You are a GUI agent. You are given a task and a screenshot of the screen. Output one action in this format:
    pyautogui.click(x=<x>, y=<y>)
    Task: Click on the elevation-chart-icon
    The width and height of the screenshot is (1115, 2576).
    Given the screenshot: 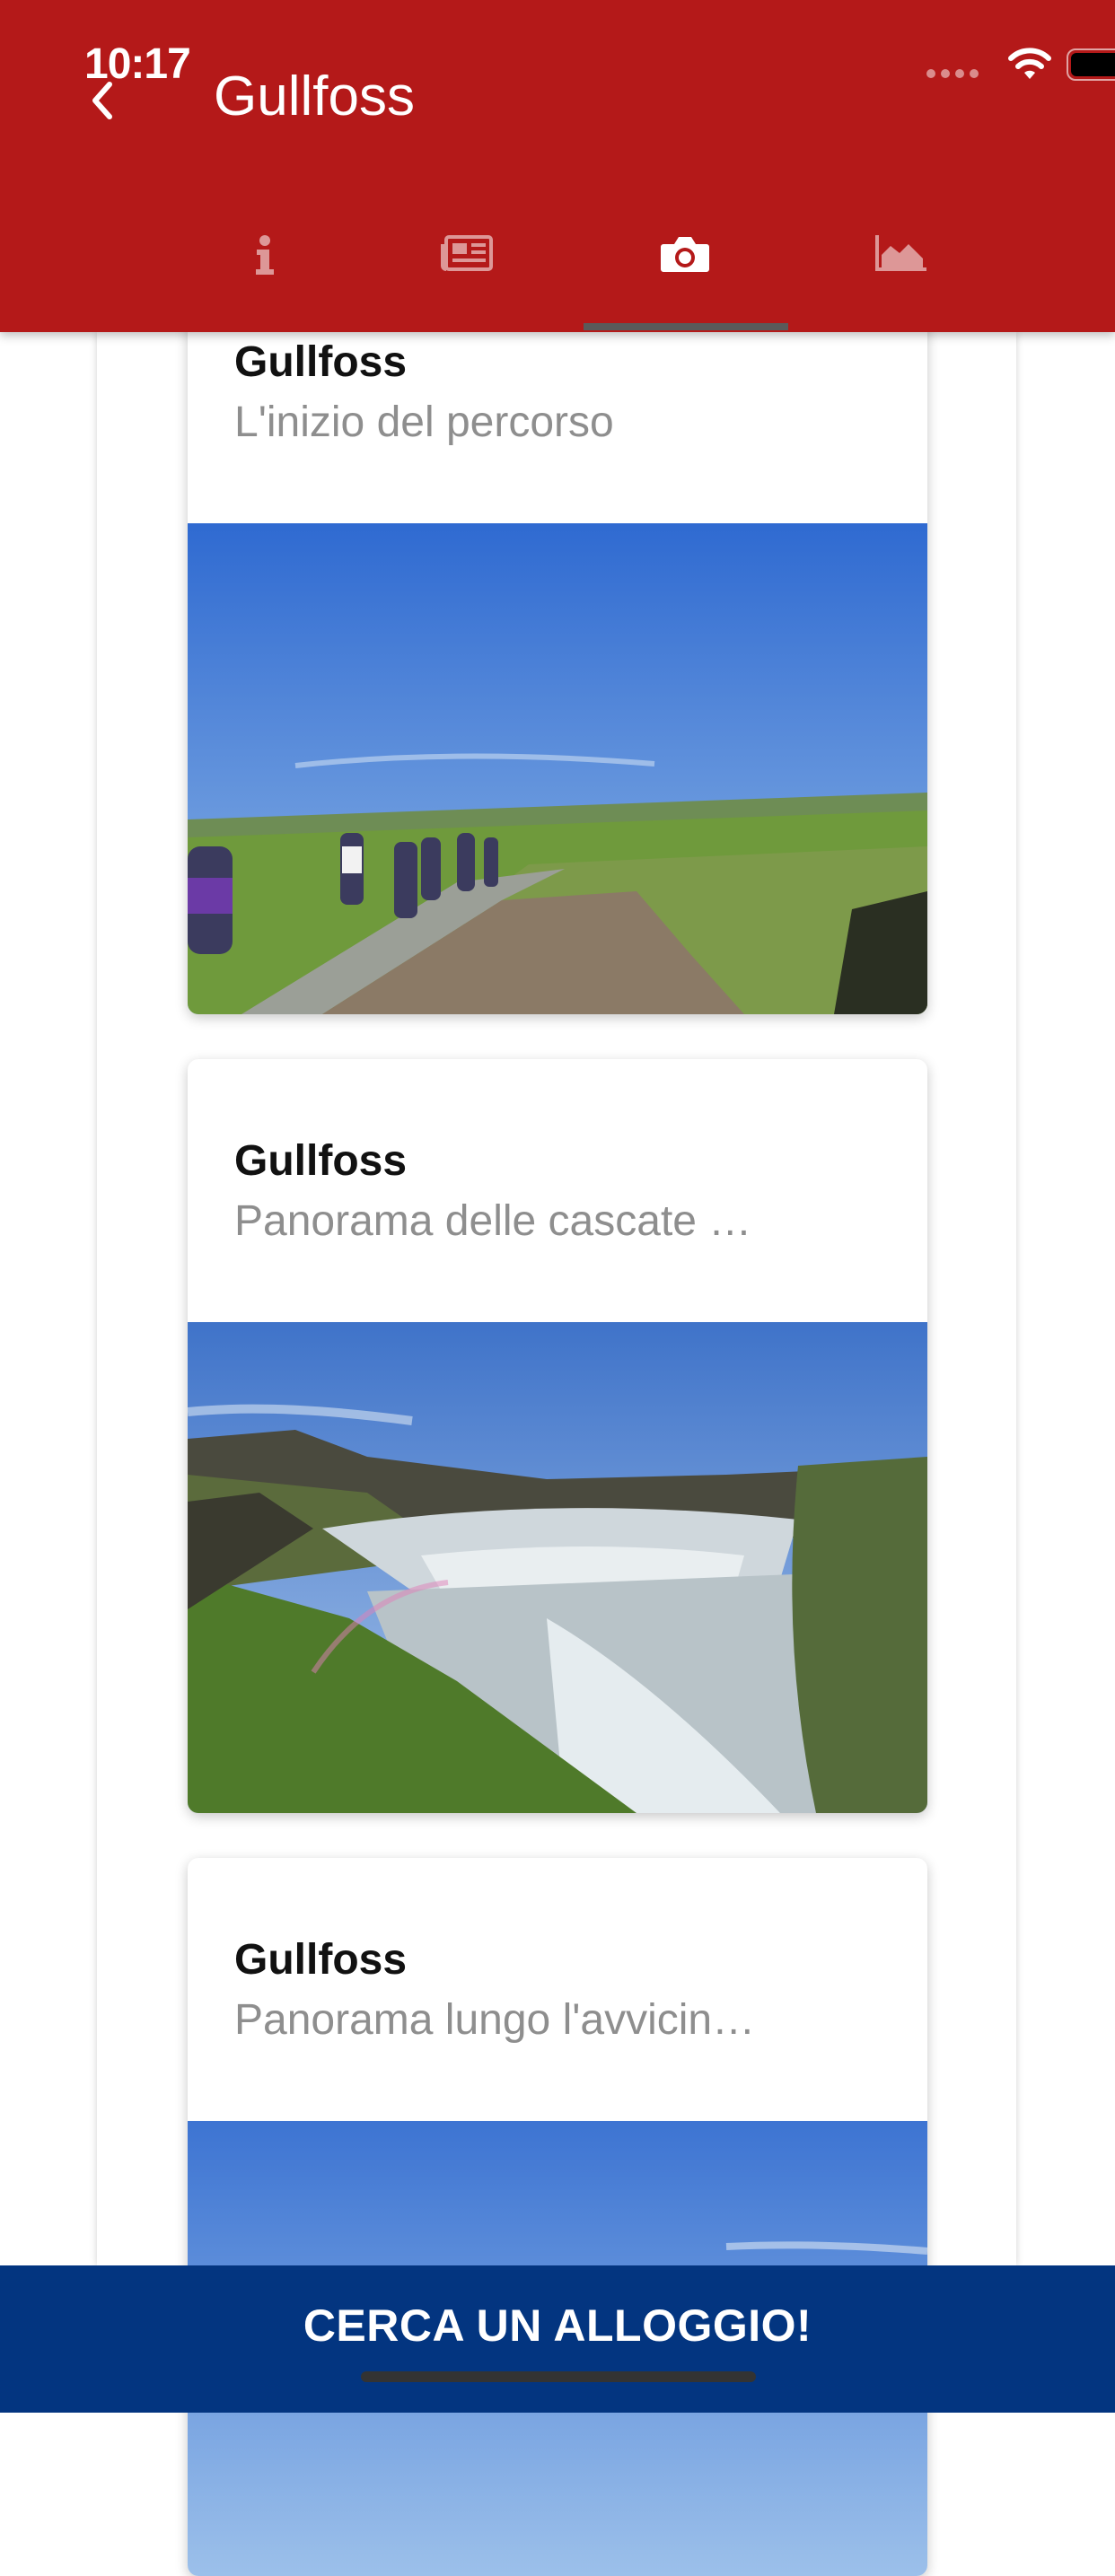 What is the action you would take?
    pyautogui.click(x=900, y=253)
    